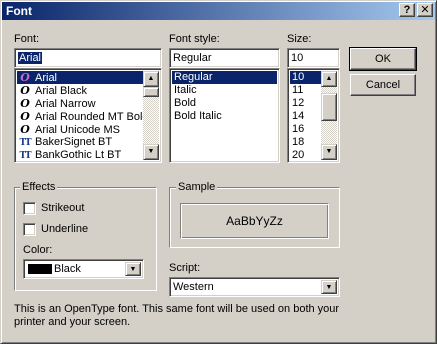 This screenshot has height=344, width=437. What do you see at coordinates (39, 187) in the screenshot?
I see `effects-title: Effects` at bounding box center [39, 187].